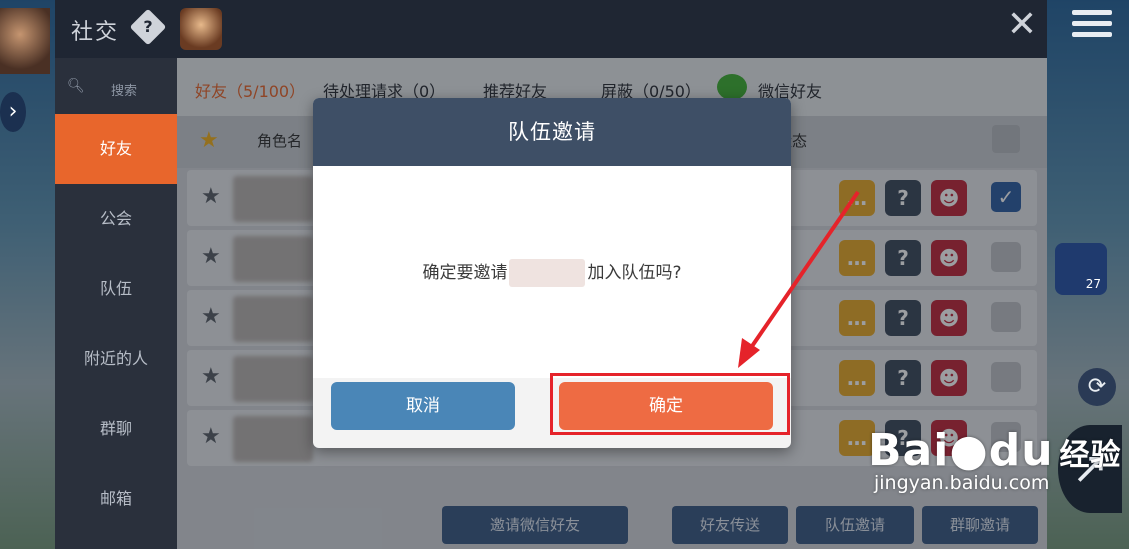  What do you see at coordinates (116, 219) in the screenshot?
I see `sidebar-item-guild: 公会` at bounding box center [116, 219].